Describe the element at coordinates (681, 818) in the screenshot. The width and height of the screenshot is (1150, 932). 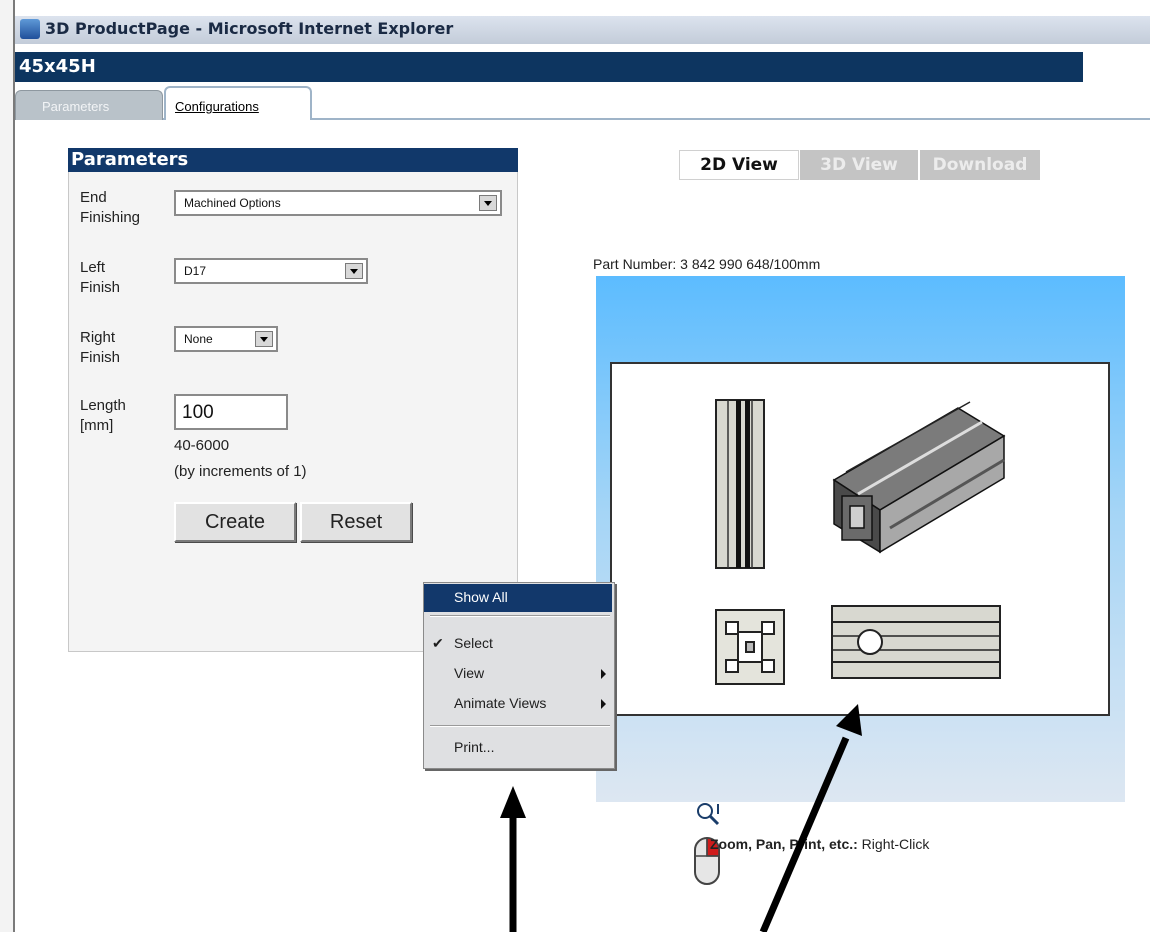
I see `annotation-arrows` at that location.